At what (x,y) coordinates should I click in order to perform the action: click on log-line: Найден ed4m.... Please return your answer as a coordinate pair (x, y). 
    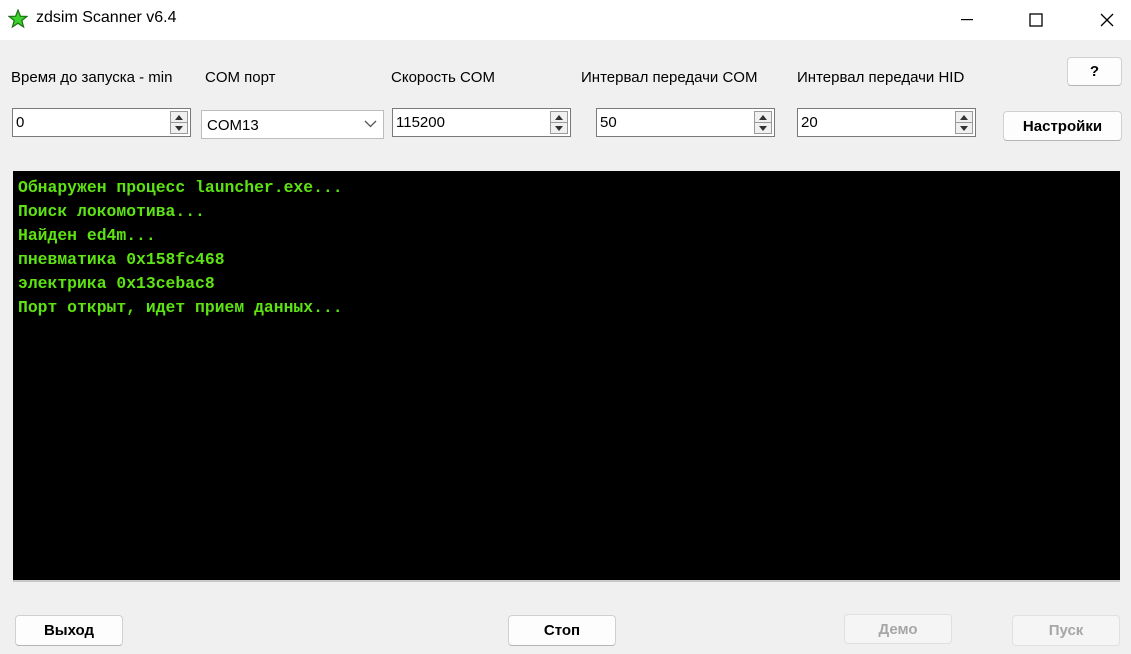
    Looking at the image, I should click on (87, 235).